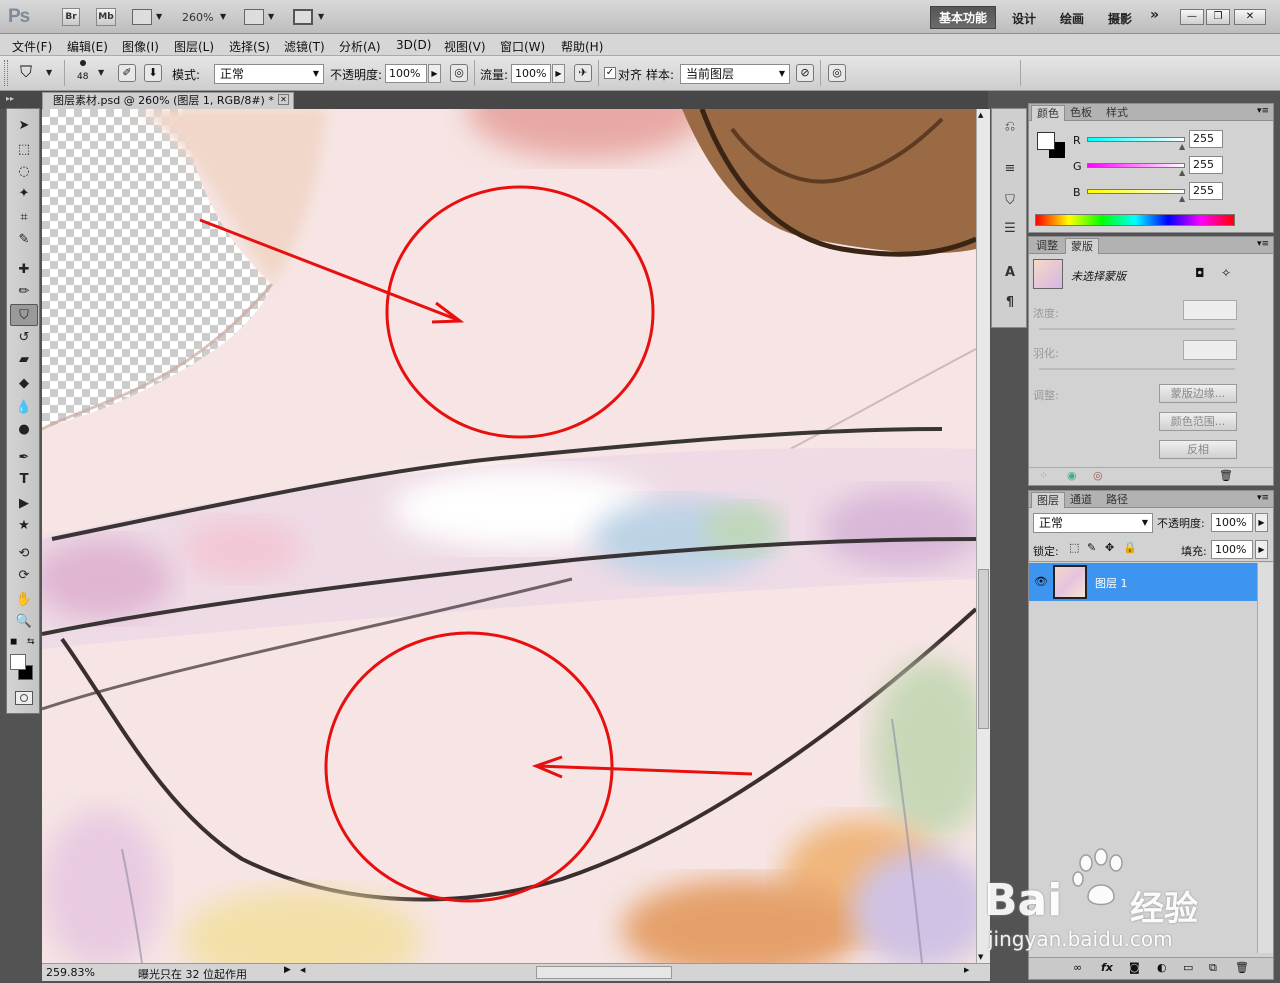 The width and height of the screenshot is (1280, 983). What do you see at coordinates (1261, 549) in the screenshot?
I see `fill-slider-toggle: ▶` at bounding box center [1261, 549].